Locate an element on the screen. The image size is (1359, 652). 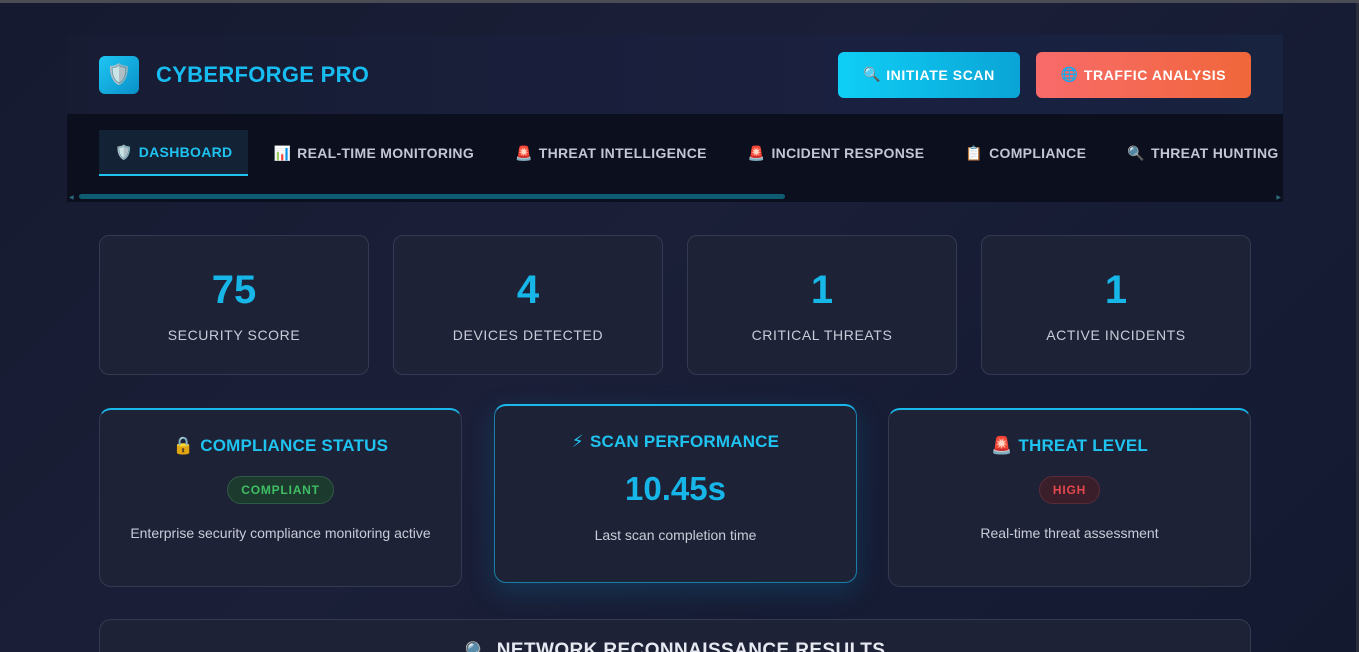
tab-threat-intelligence: 🚨 THREAT INTELLIGENCE is located at coordinates (611, 153).